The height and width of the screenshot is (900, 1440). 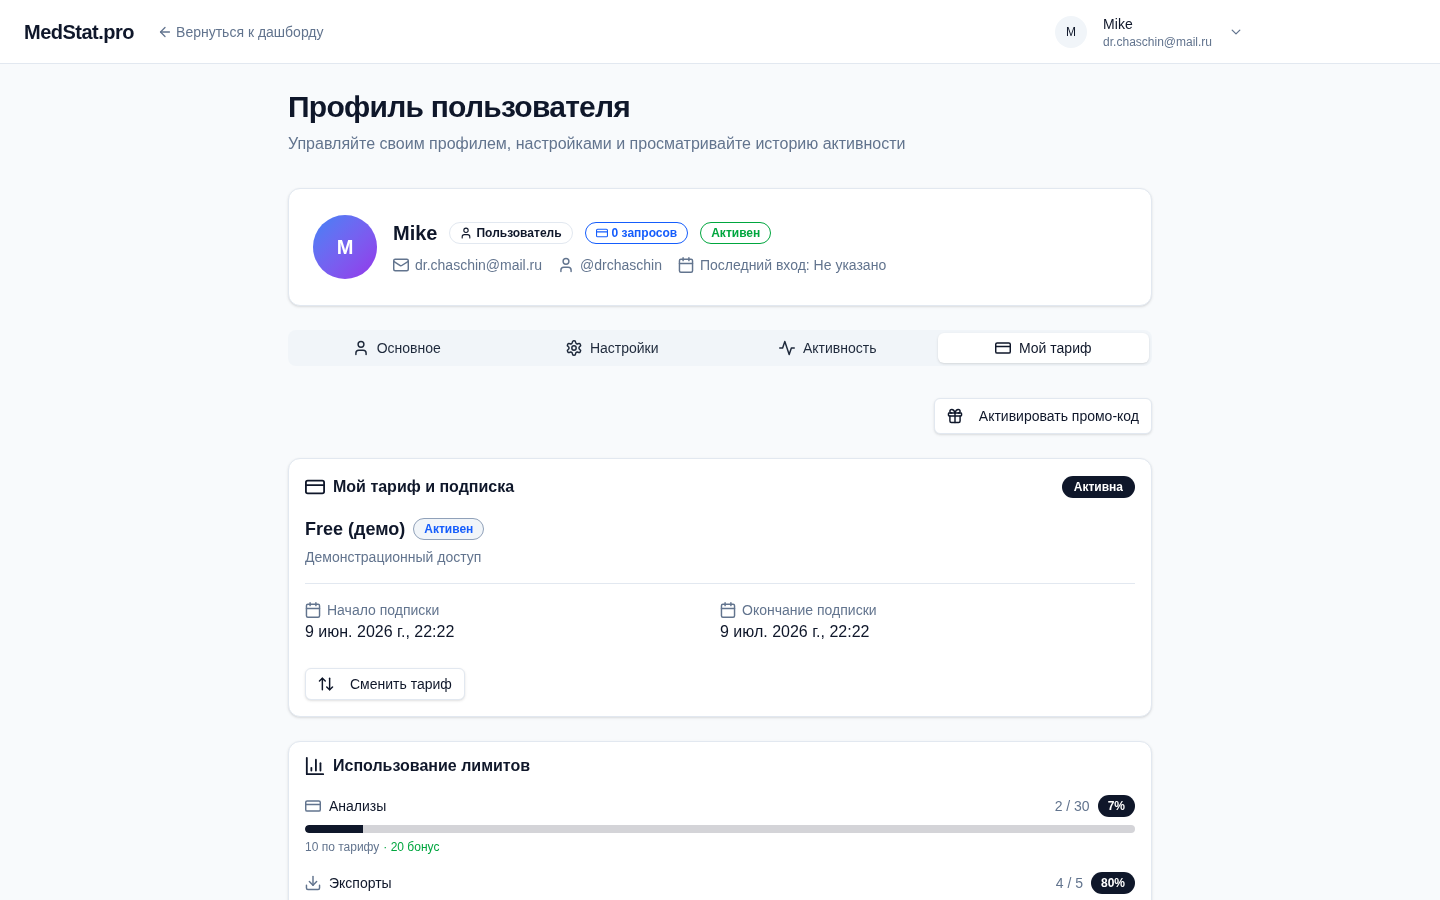 What do you see at coordinates (573, 348) in the screenshot?
I see `settings-icon` at bounding box center [573, 348].